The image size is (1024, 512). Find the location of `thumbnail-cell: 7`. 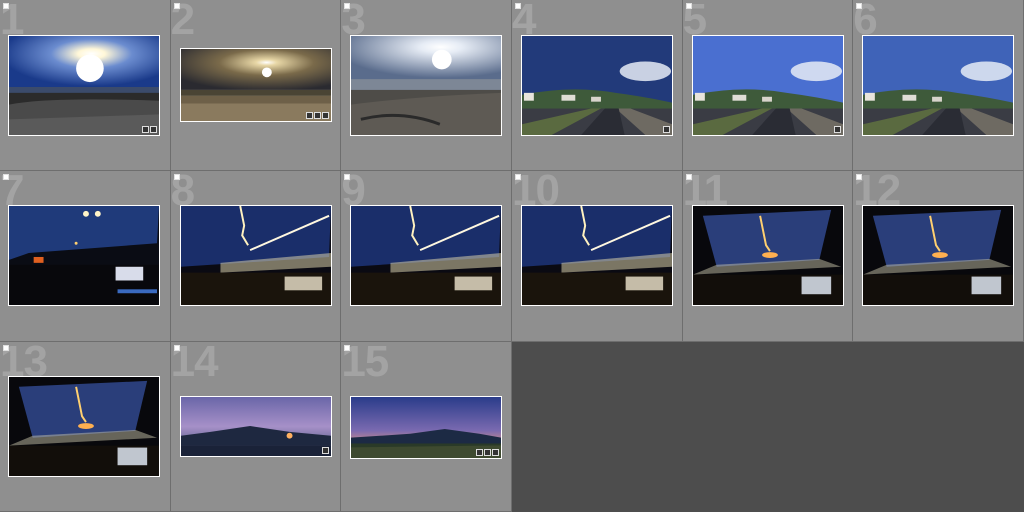

thumbnail-cell: 7 is located at coordinates (85, 256).